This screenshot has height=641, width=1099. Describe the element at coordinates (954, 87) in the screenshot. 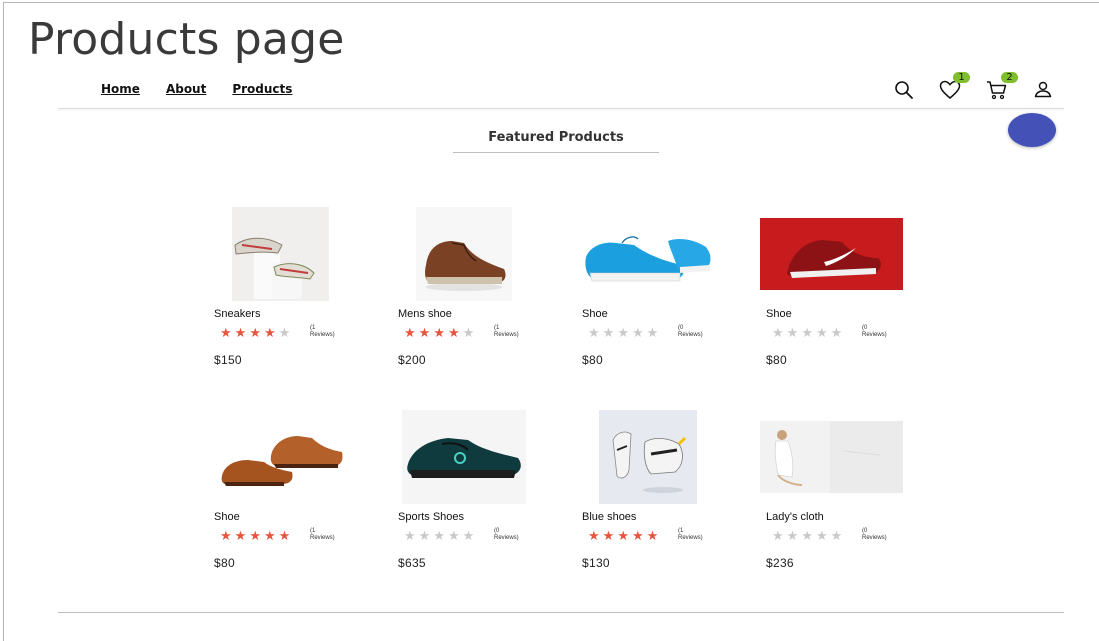

I see `wishlist-button: 1` at that location.